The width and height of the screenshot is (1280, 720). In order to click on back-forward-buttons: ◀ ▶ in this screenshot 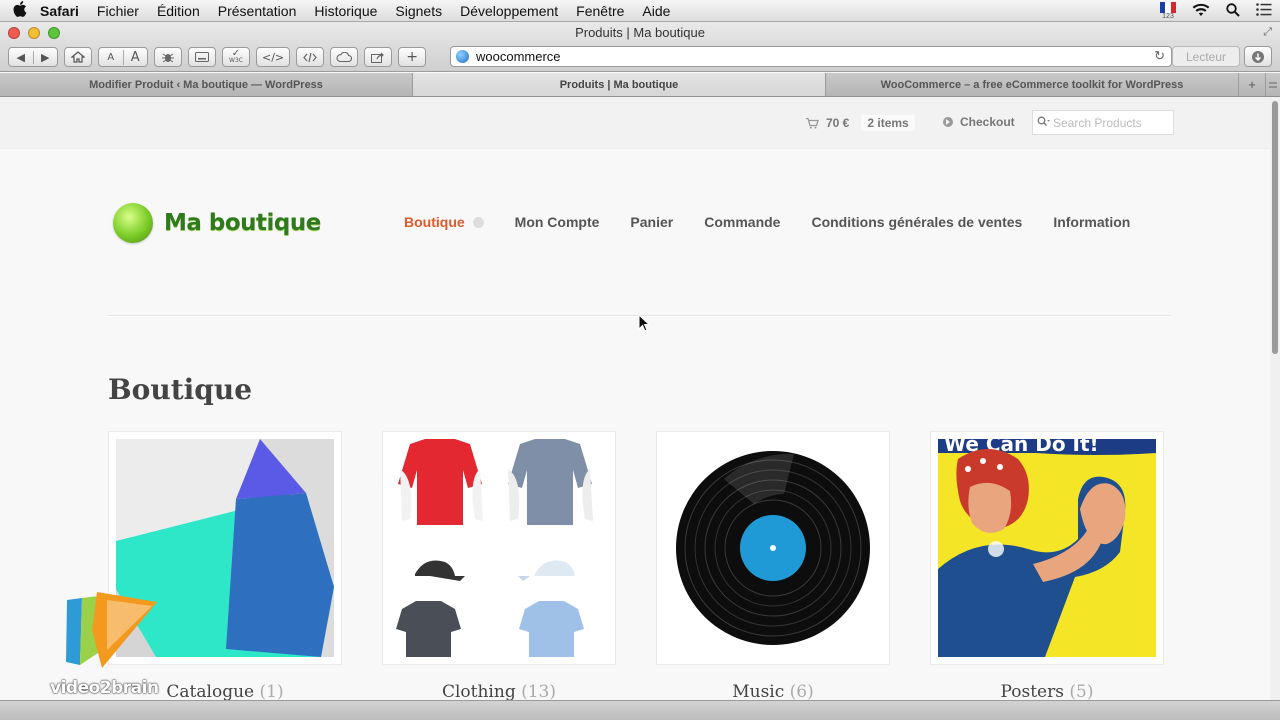, I will do `click(33, 57)`.